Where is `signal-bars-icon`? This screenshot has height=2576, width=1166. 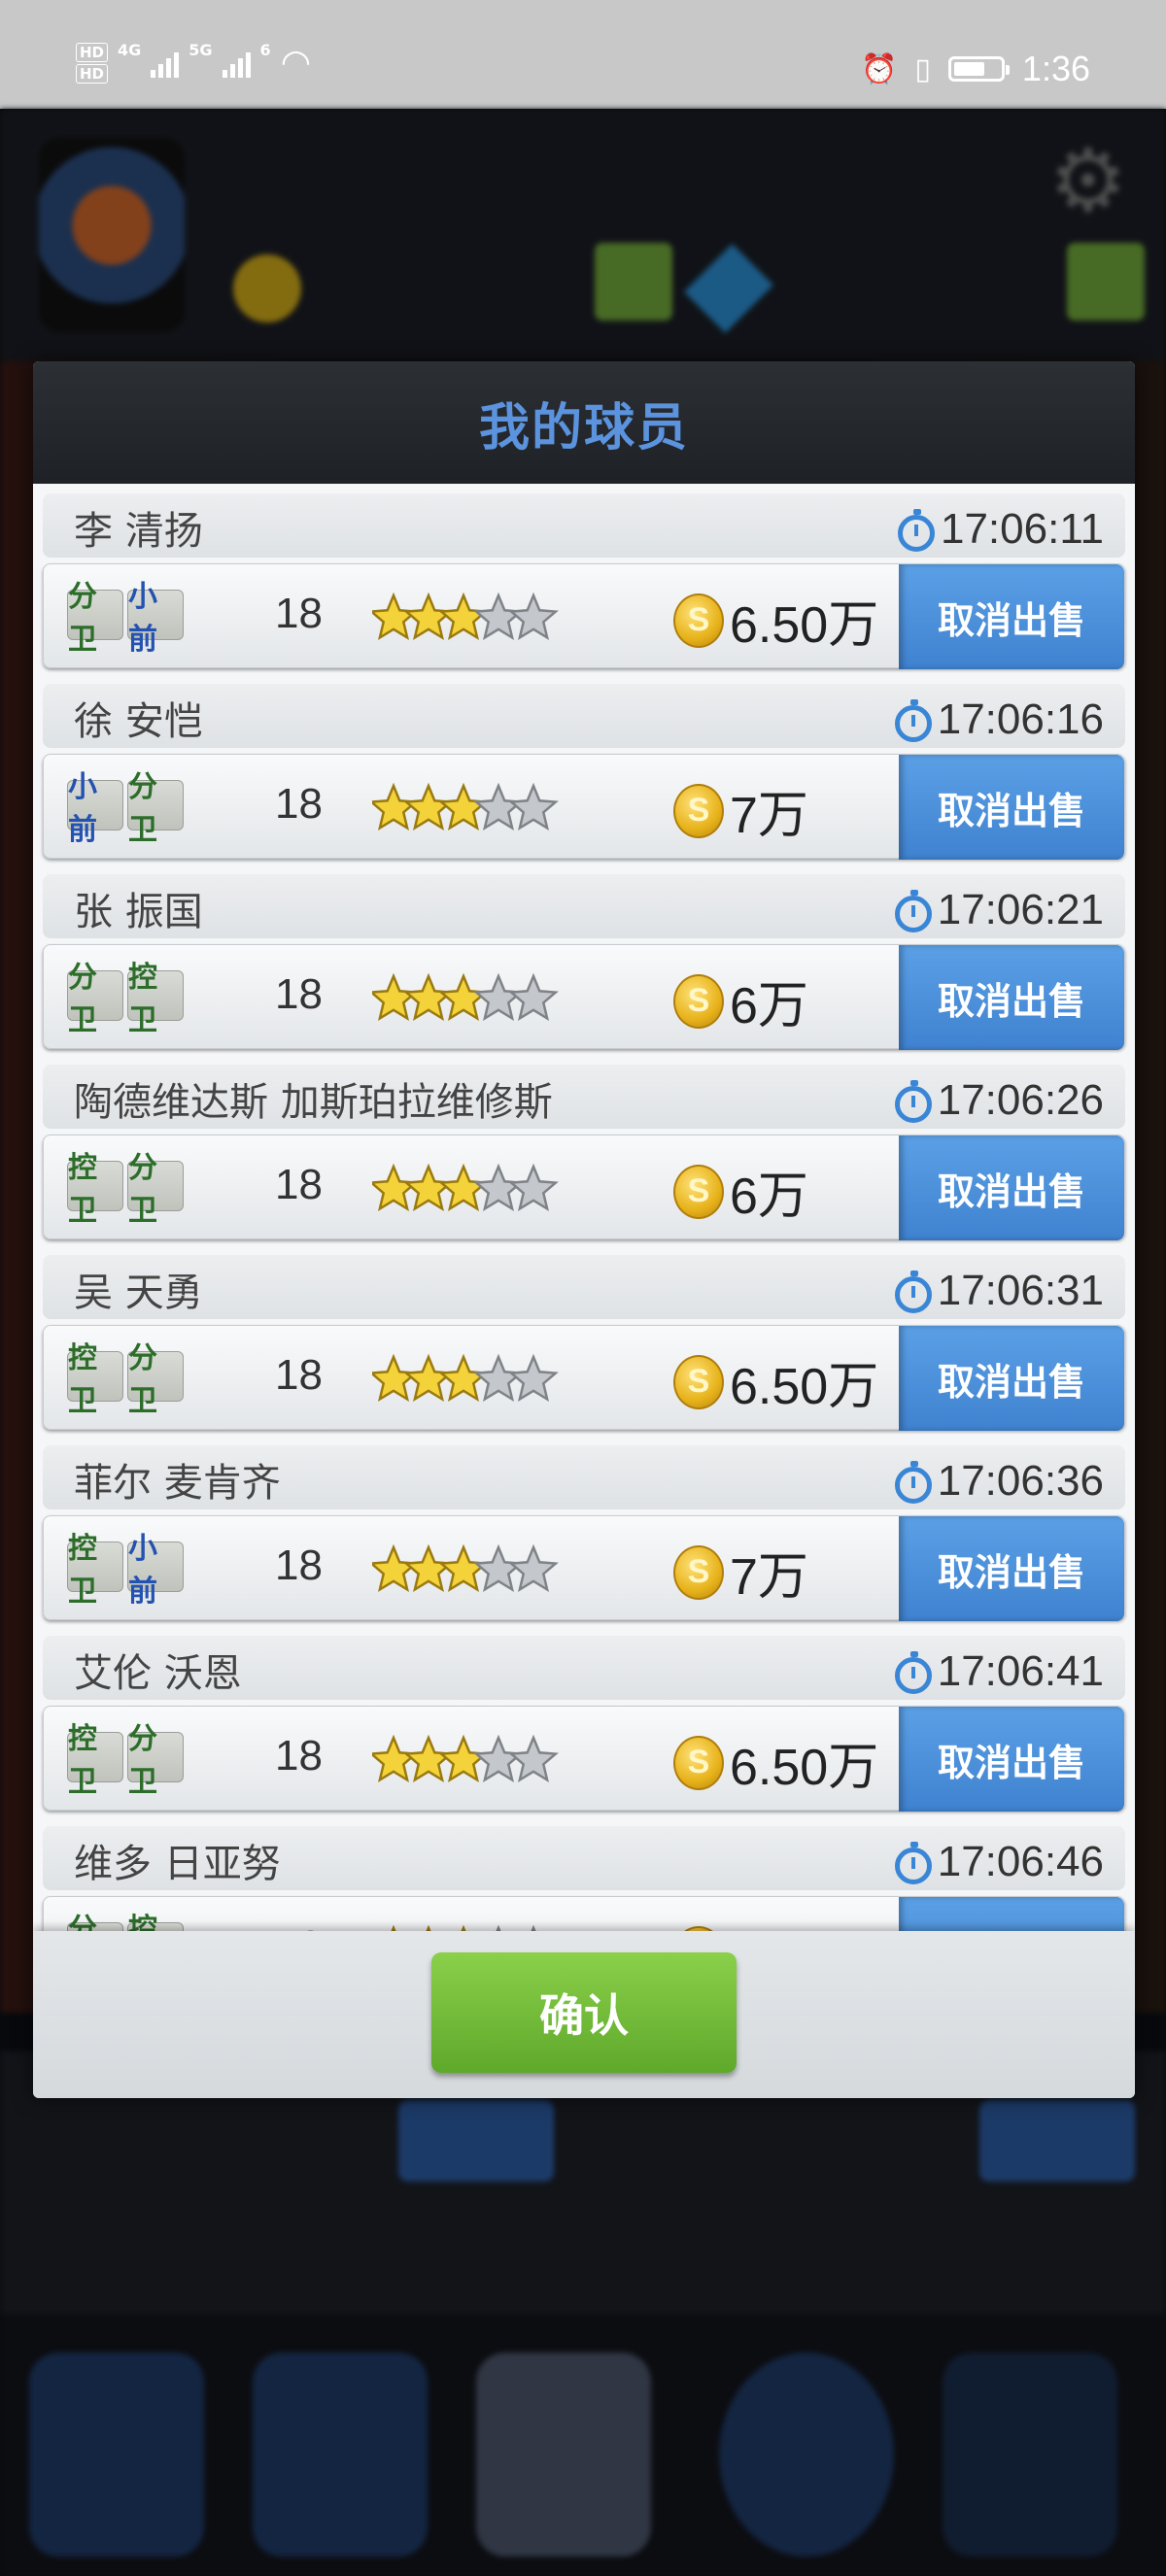 signal-bars-icon is located at coordinates (236, 63).